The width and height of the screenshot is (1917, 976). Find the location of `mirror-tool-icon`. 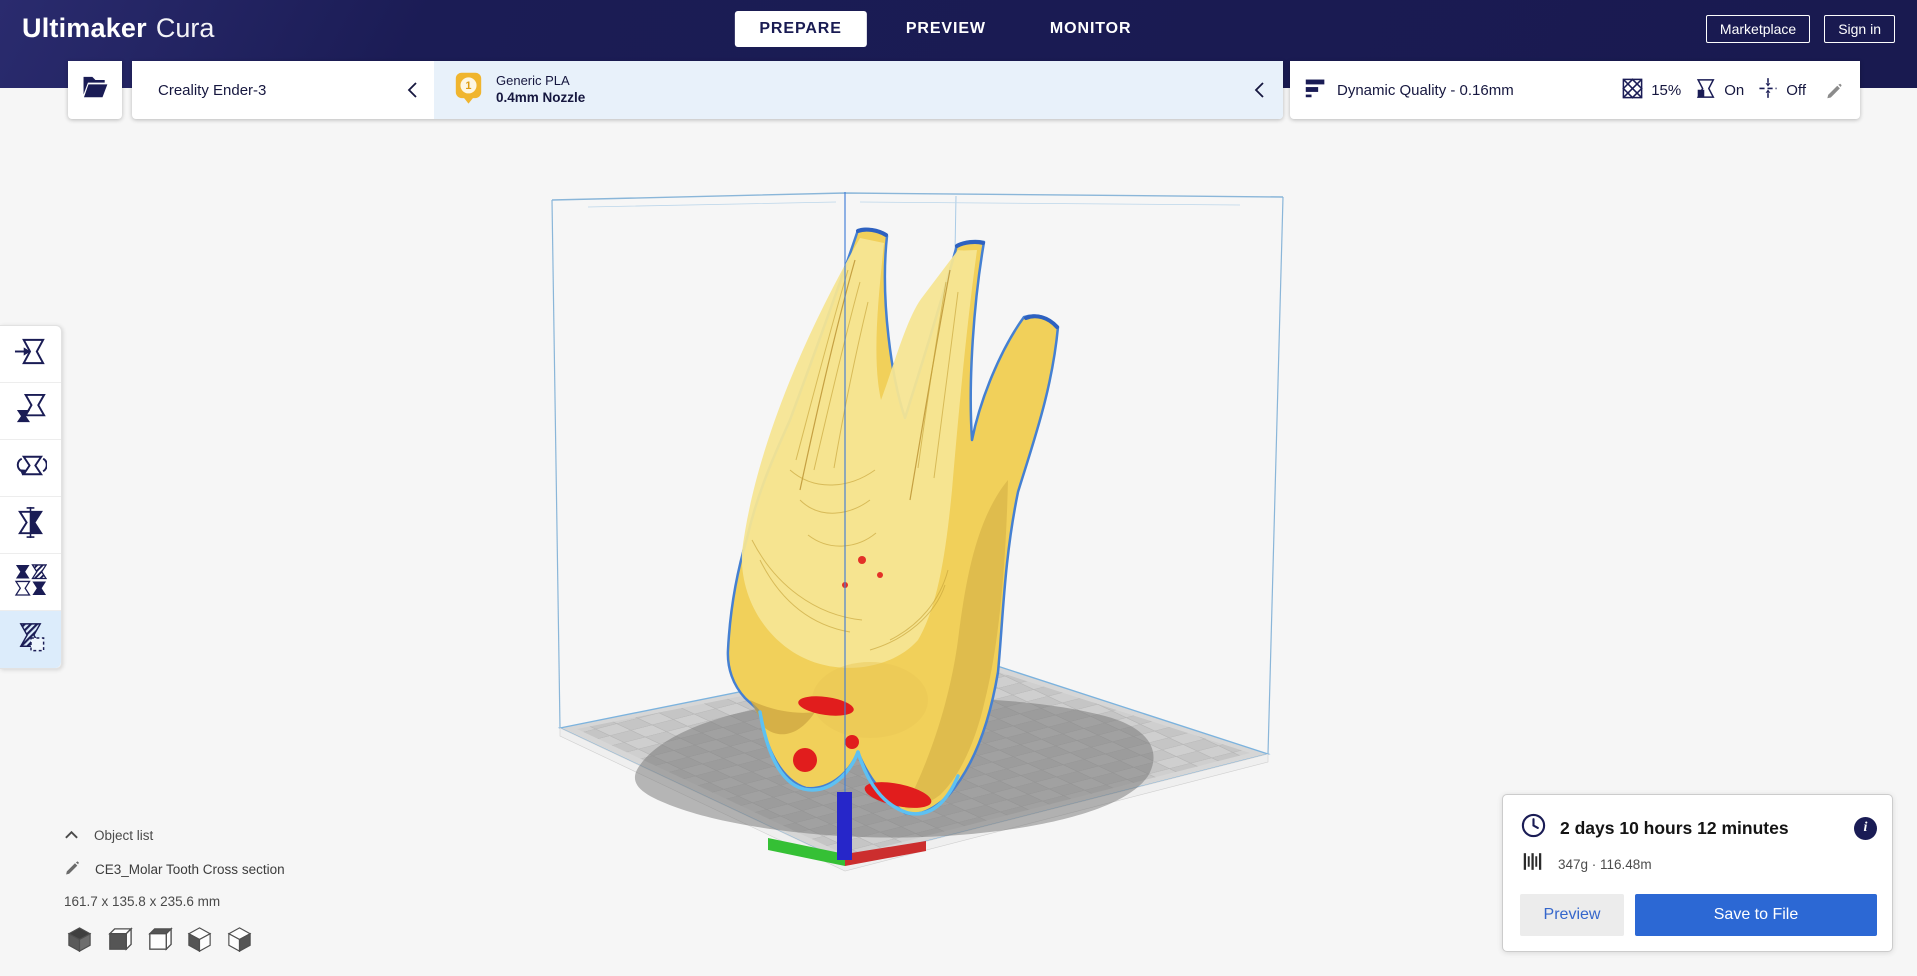

mirror-tool-icon is located at coordinates (30, 525).